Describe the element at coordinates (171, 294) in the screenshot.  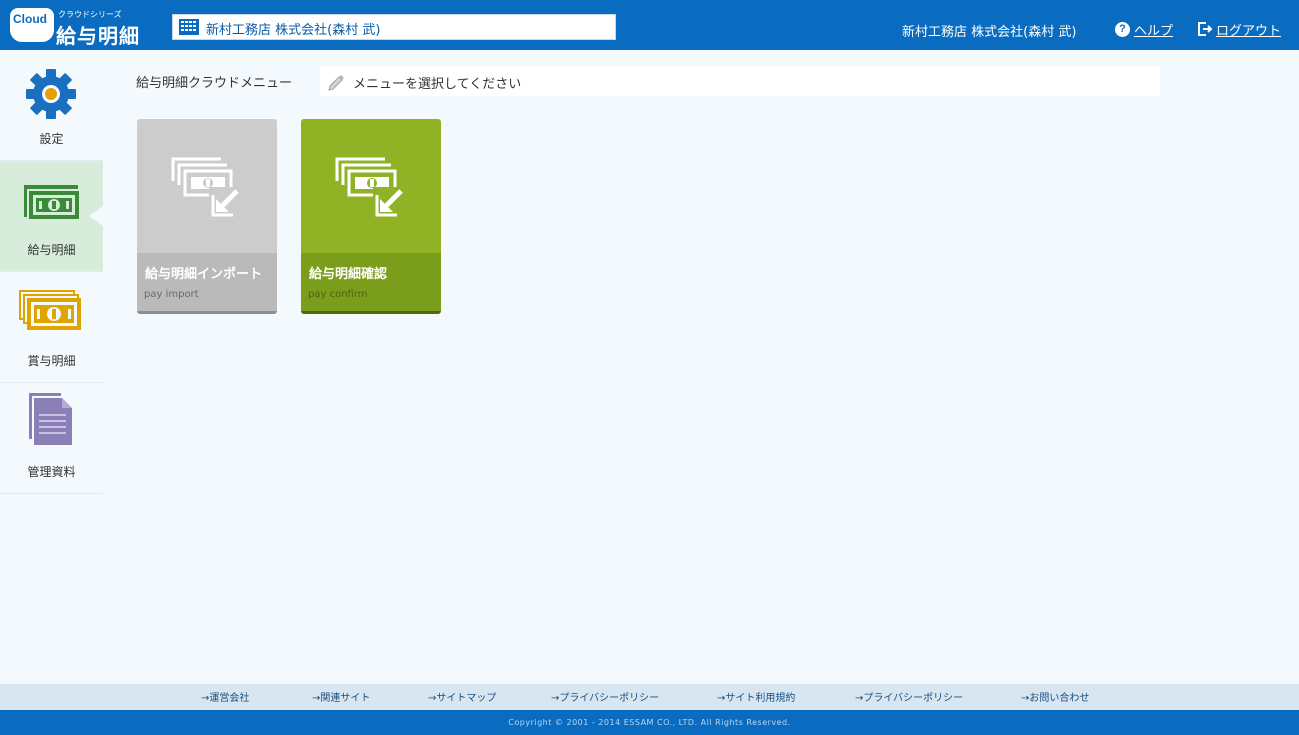
I see `tile-sublabel: pay import` at that location.